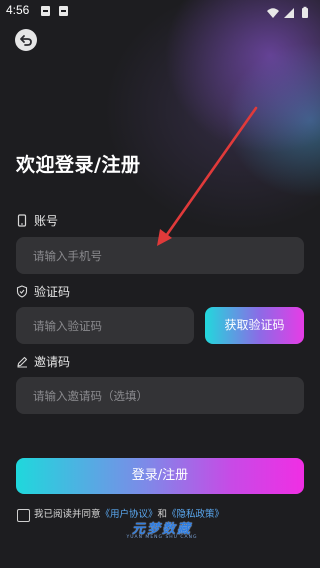 The height and width of the screenshot is (568, 320). Describe the element at coordinates (162, 537) in the screenshot. I see `watermark-sub-text: YUAN MENG SHU CANG` at that location.